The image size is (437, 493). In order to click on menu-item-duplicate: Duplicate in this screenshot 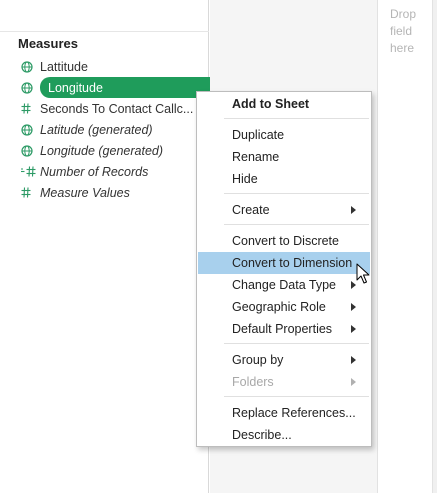, I will do `click(284, 135)`.